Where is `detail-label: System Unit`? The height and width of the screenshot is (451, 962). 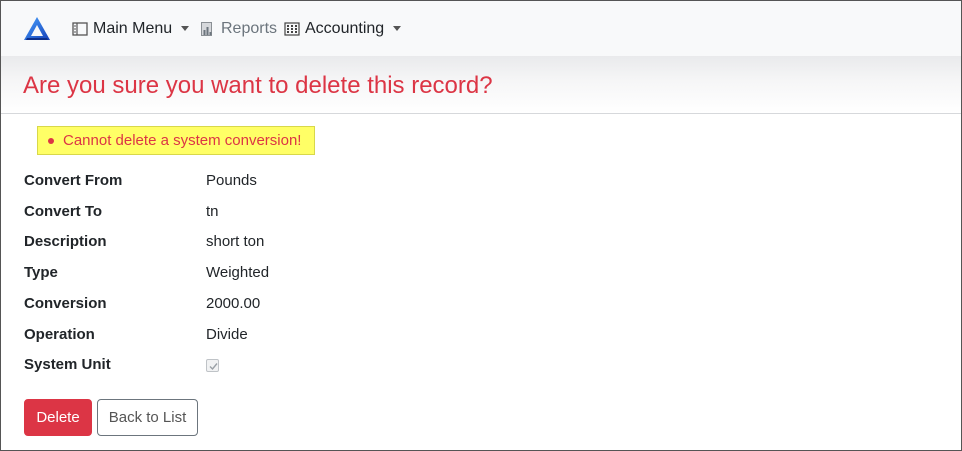 detail-label: System Unit is located at coordinates (67, 364).